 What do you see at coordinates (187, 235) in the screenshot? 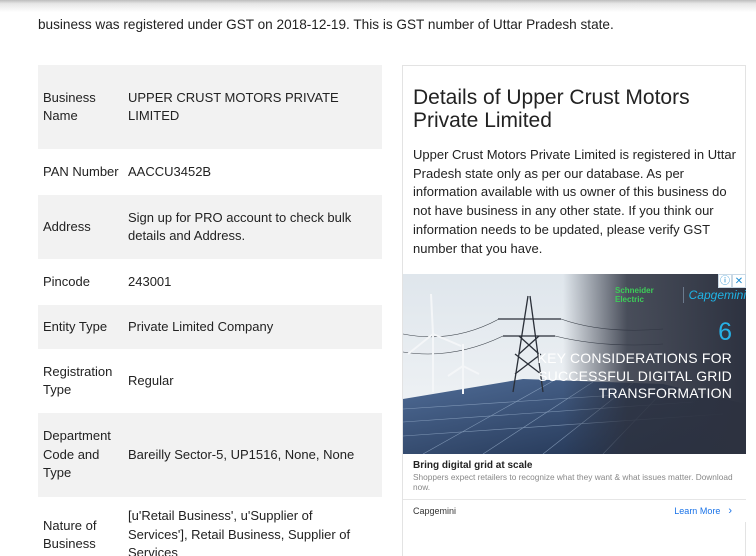
I see `details-value-line: details and Address.` at bounding box center [187, 235].